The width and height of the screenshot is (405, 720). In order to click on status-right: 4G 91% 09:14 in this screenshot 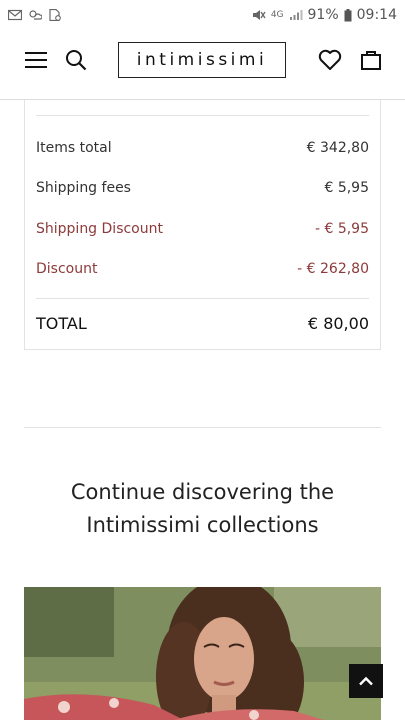, I will do `click(324, 15)`.